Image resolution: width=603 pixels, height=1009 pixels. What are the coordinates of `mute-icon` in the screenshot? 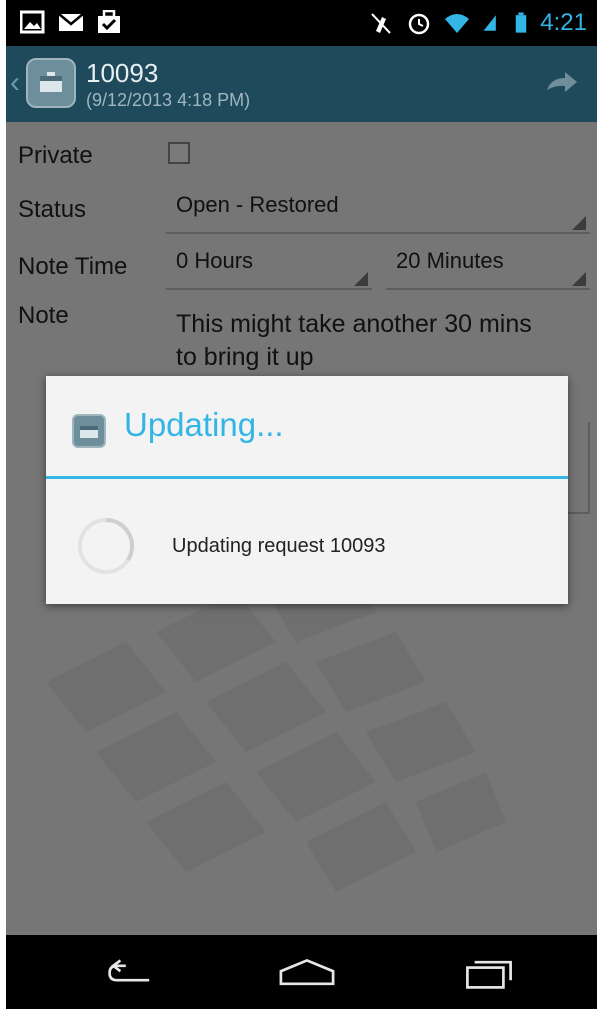 It's located at (381, 23).